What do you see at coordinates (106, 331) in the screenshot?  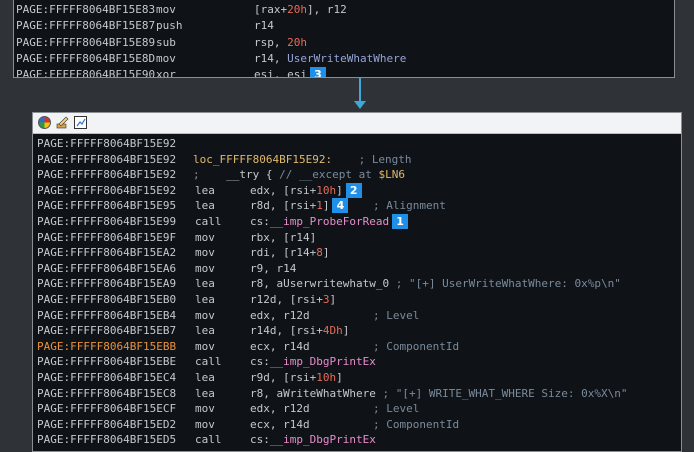 I see `instruction-address: PAGE:FFFFF8064BF15EB7` at bounding box center [106, 331].